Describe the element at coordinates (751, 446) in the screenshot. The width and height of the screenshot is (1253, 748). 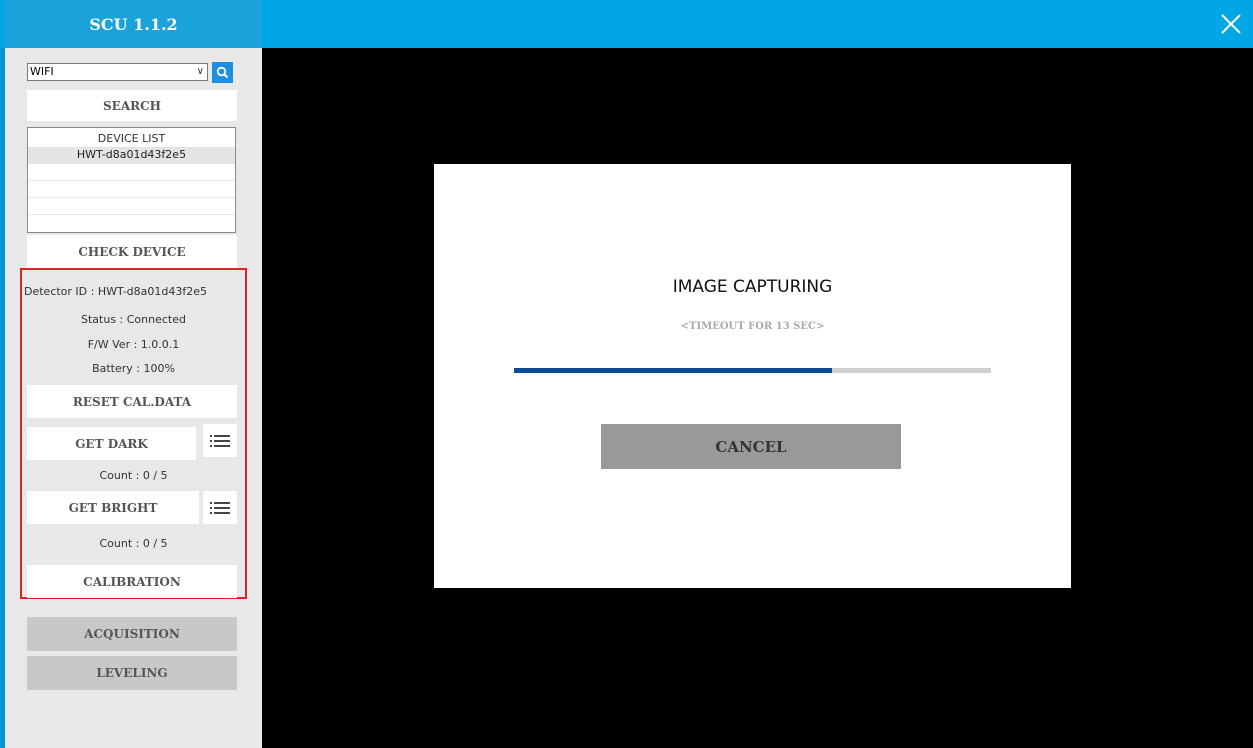
I see `cancel-button: CANCEL` at that location.